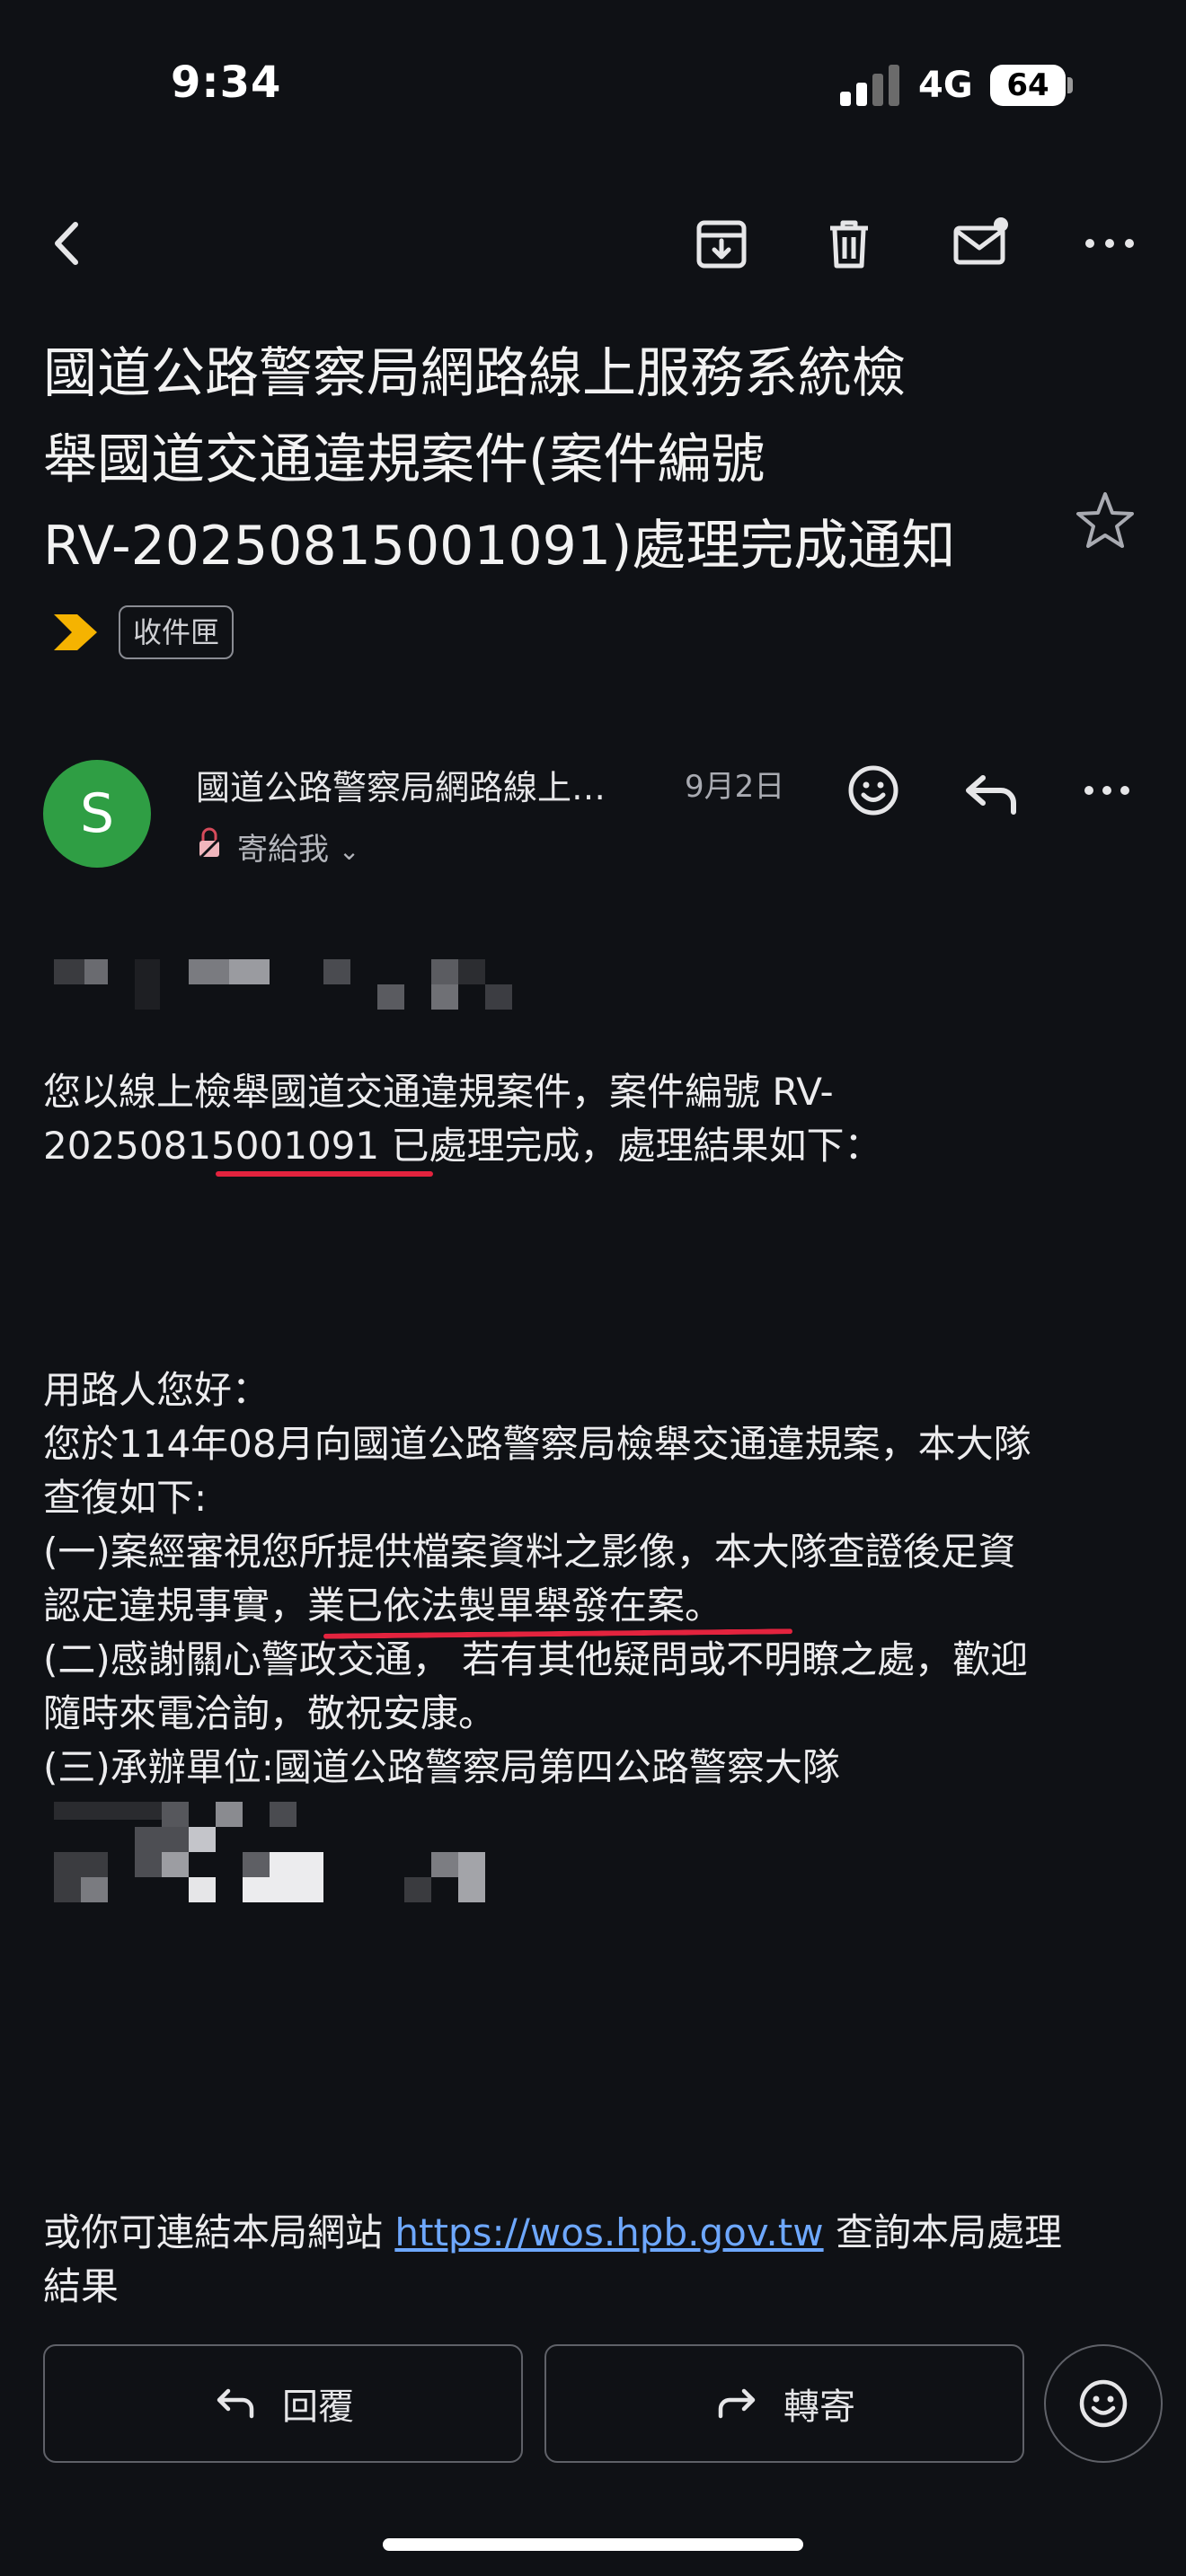  I want to click on footer-line: 或你可連結本局網站 https://wos.hpb.gov.tw 查詢本局處理, so click(591, 2233).